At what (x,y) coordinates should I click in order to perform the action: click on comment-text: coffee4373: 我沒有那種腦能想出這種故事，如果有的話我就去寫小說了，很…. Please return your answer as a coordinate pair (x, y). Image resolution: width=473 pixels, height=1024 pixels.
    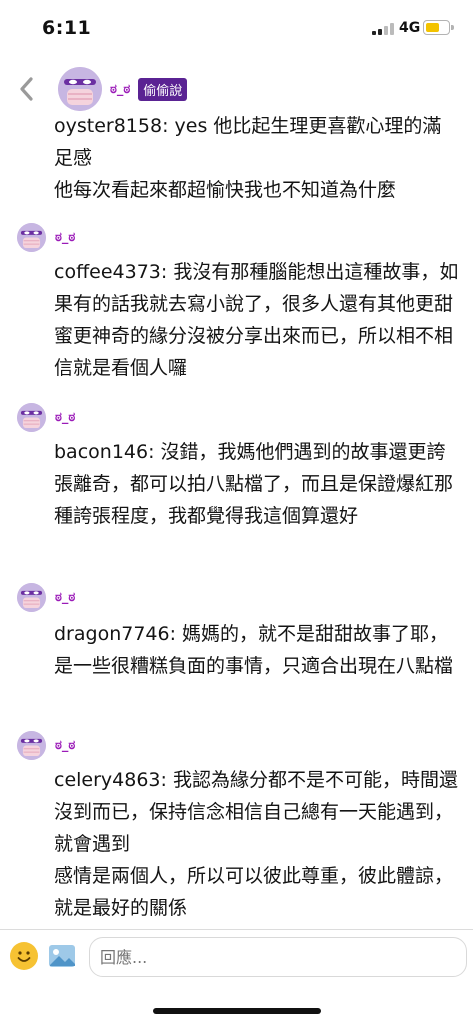
    Looking at the image, I should click on (256, 320).